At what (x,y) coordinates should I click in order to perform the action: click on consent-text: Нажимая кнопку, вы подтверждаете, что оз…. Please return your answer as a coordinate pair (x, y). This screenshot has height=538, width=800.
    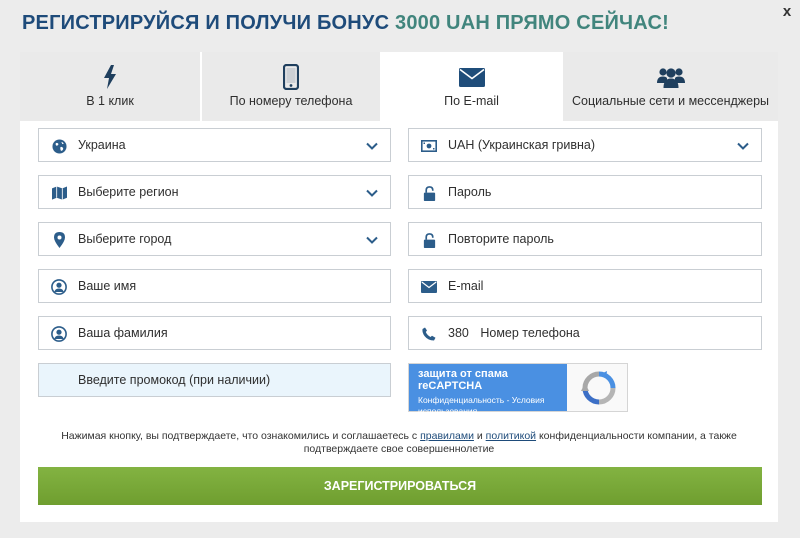
    Looking at the image, I should click on (399, 443).